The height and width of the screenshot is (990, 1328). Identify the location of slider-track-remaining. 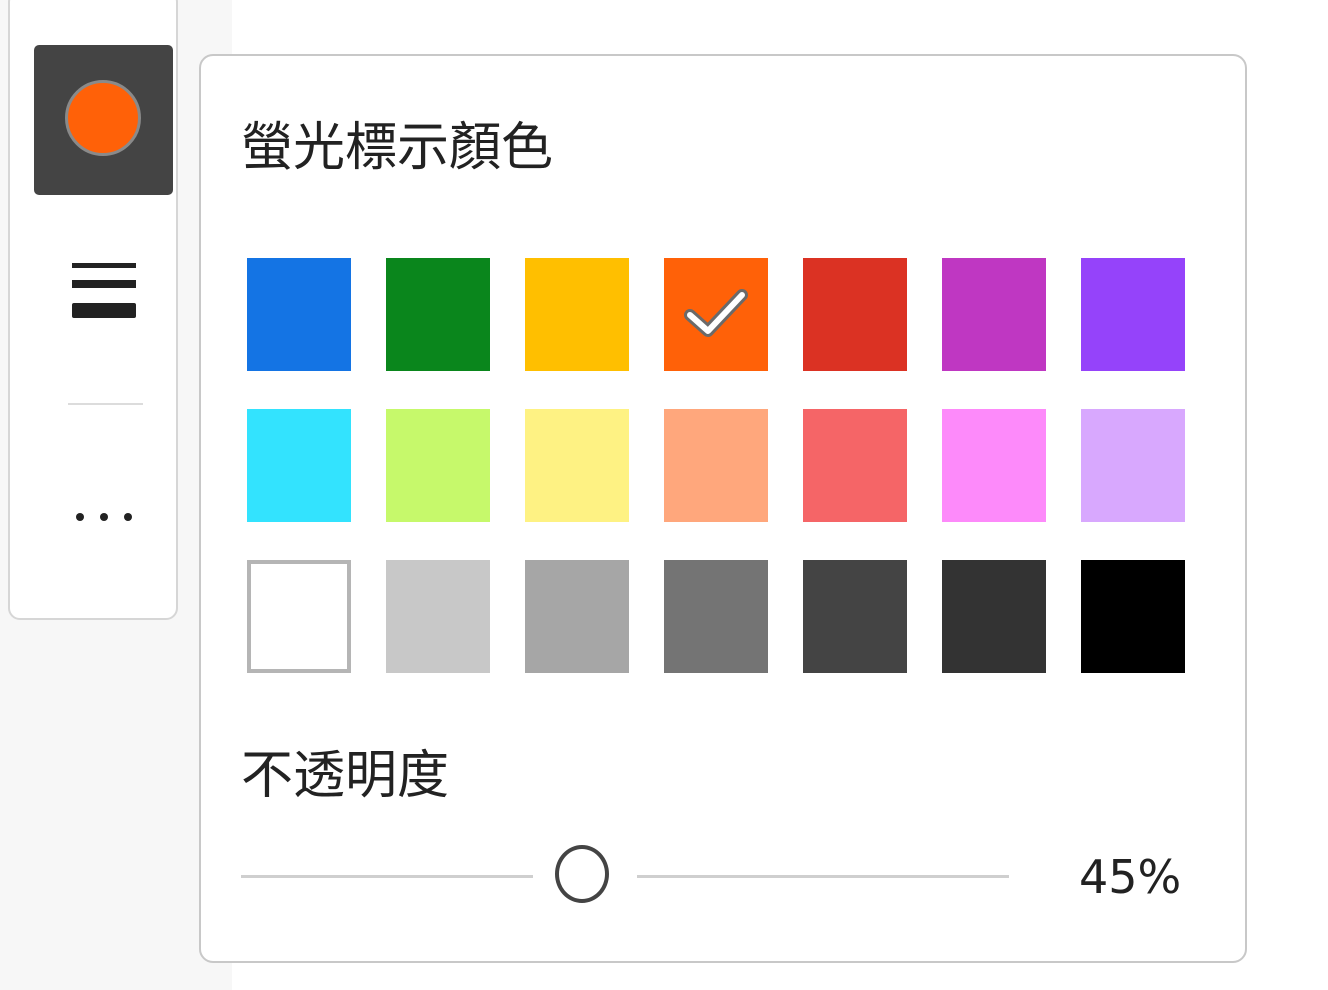
(823, 876).